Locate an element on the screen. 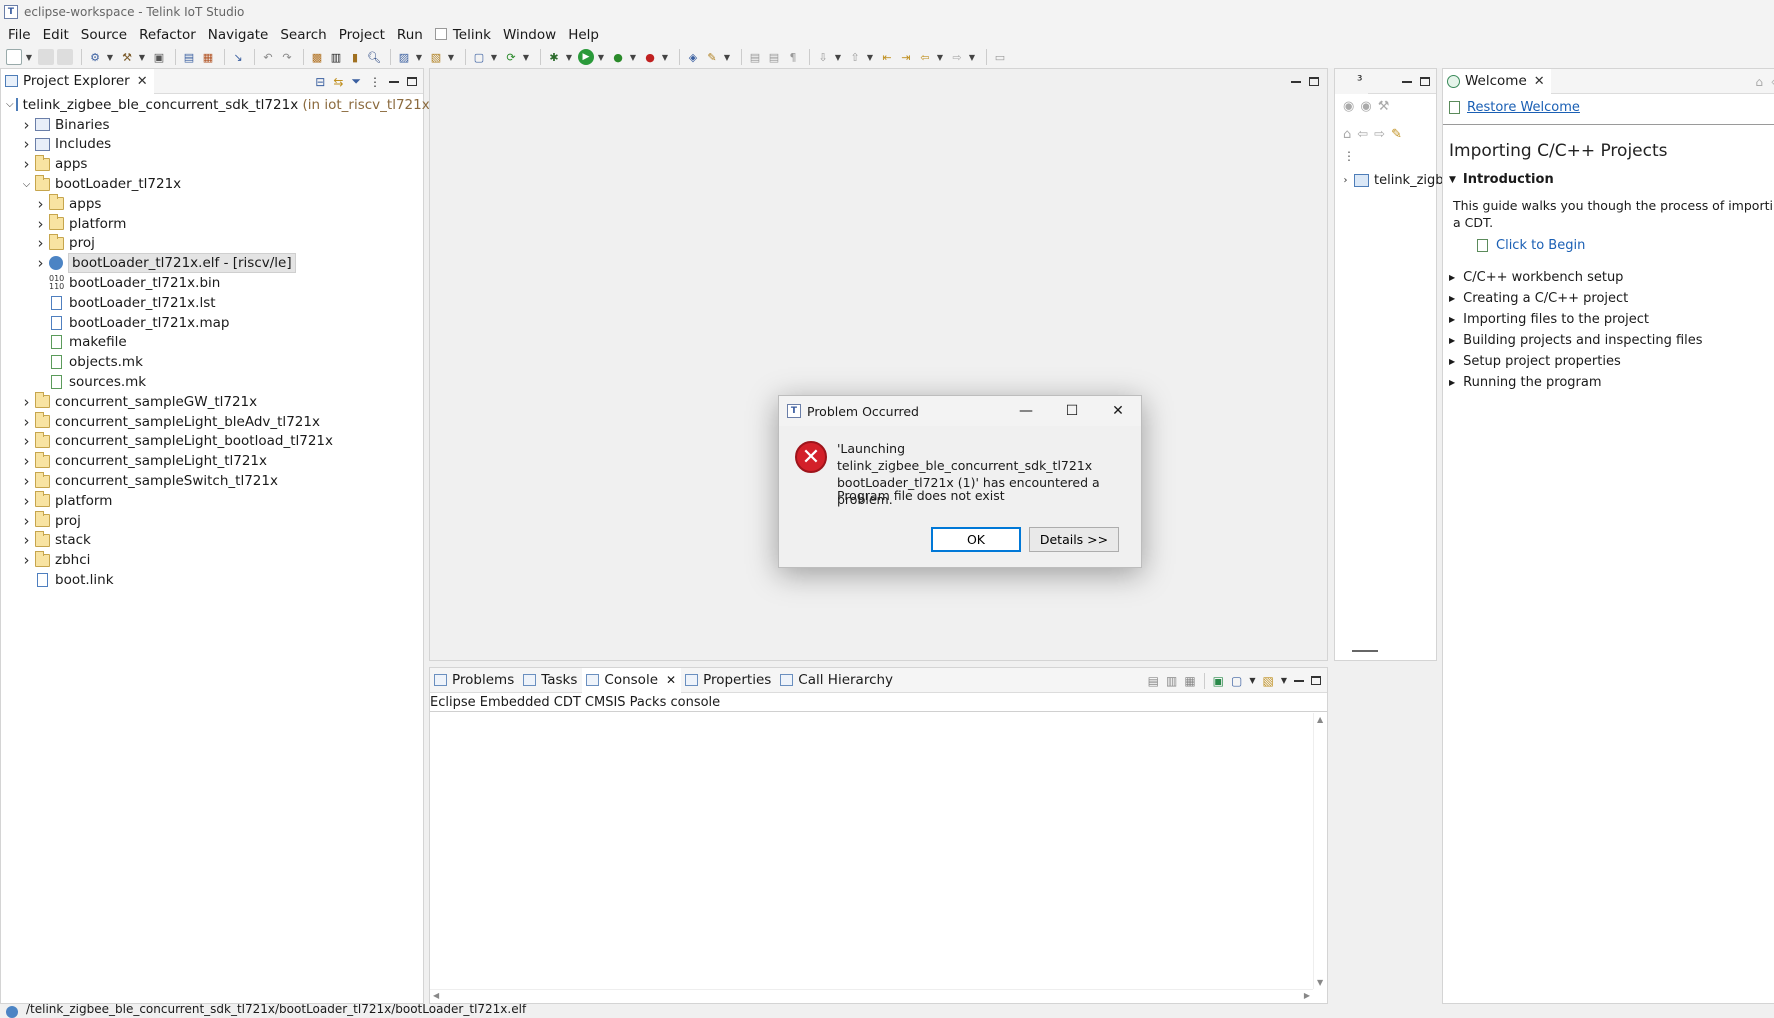  menu-navigate: Navigate is located at coordinates (240, 35).